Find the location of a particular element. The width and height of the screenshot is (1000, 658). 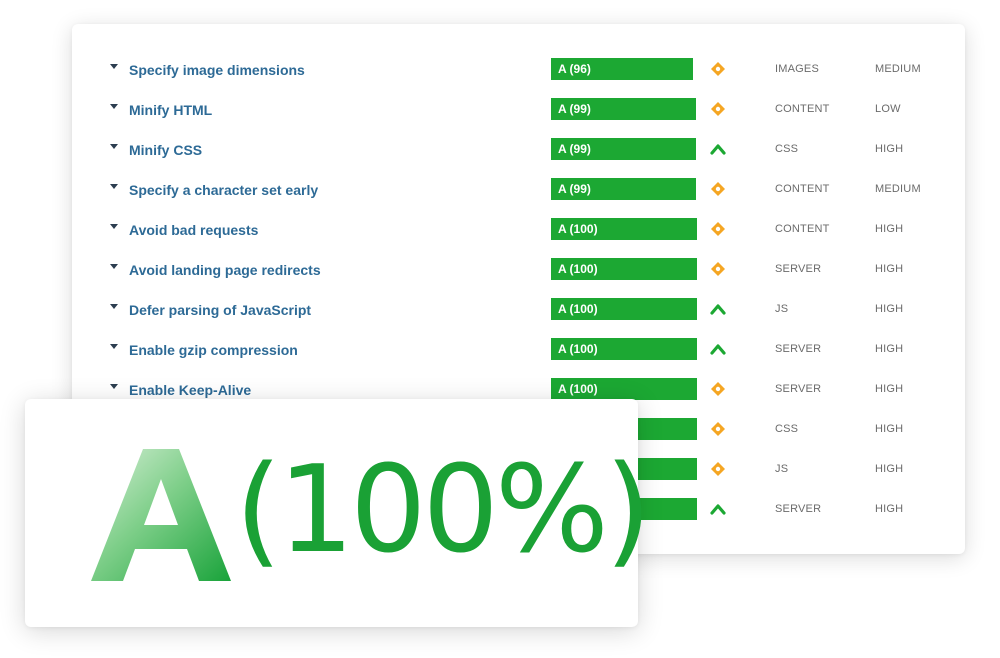

recommendation-name: Minify CSS is located at coordinates (165, 150).